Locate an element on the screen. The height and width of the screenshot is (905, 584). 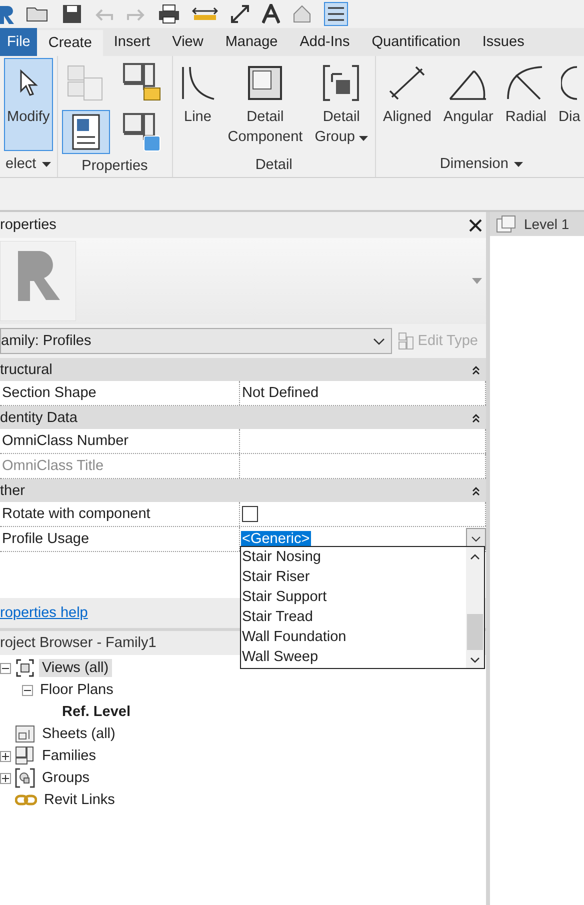
ribbon-icon-button is located at coordinates (86, 132).